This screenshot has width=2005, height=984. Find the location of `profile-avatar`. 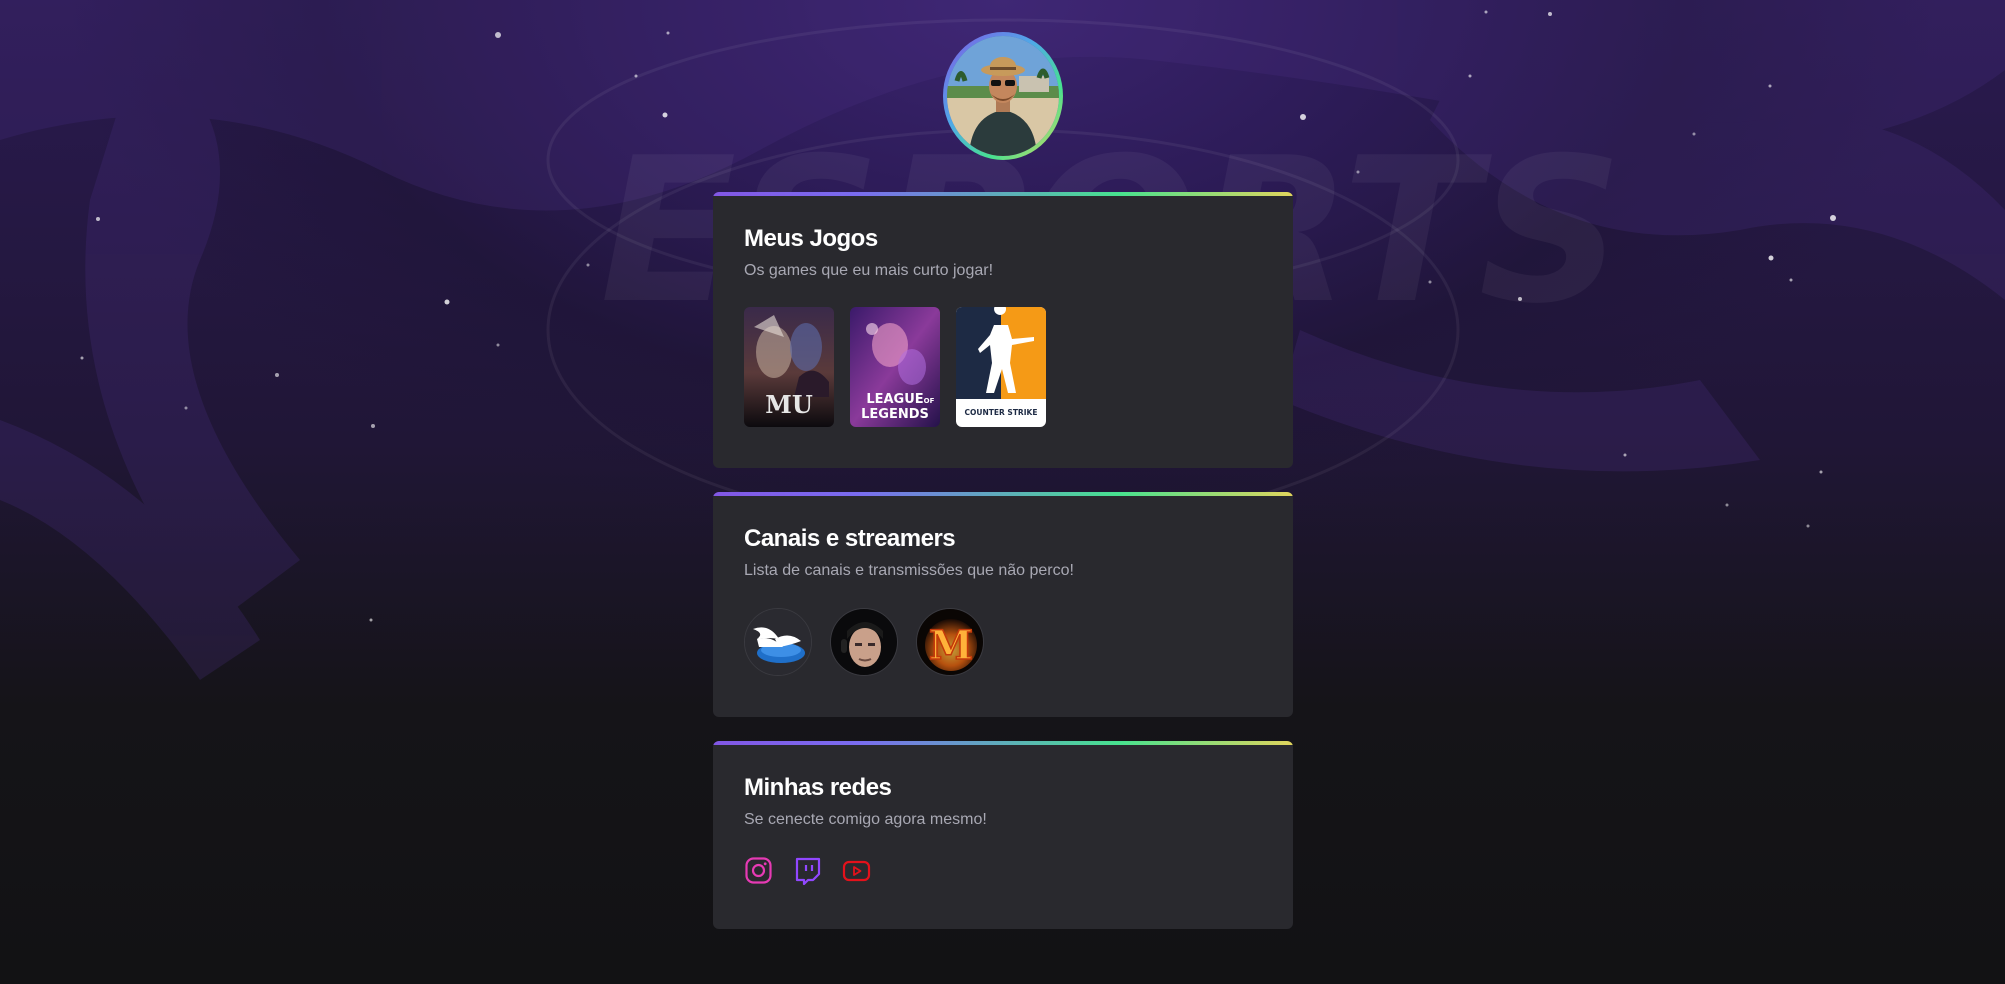

profile-avatar is located at coordinates (1003, 96).